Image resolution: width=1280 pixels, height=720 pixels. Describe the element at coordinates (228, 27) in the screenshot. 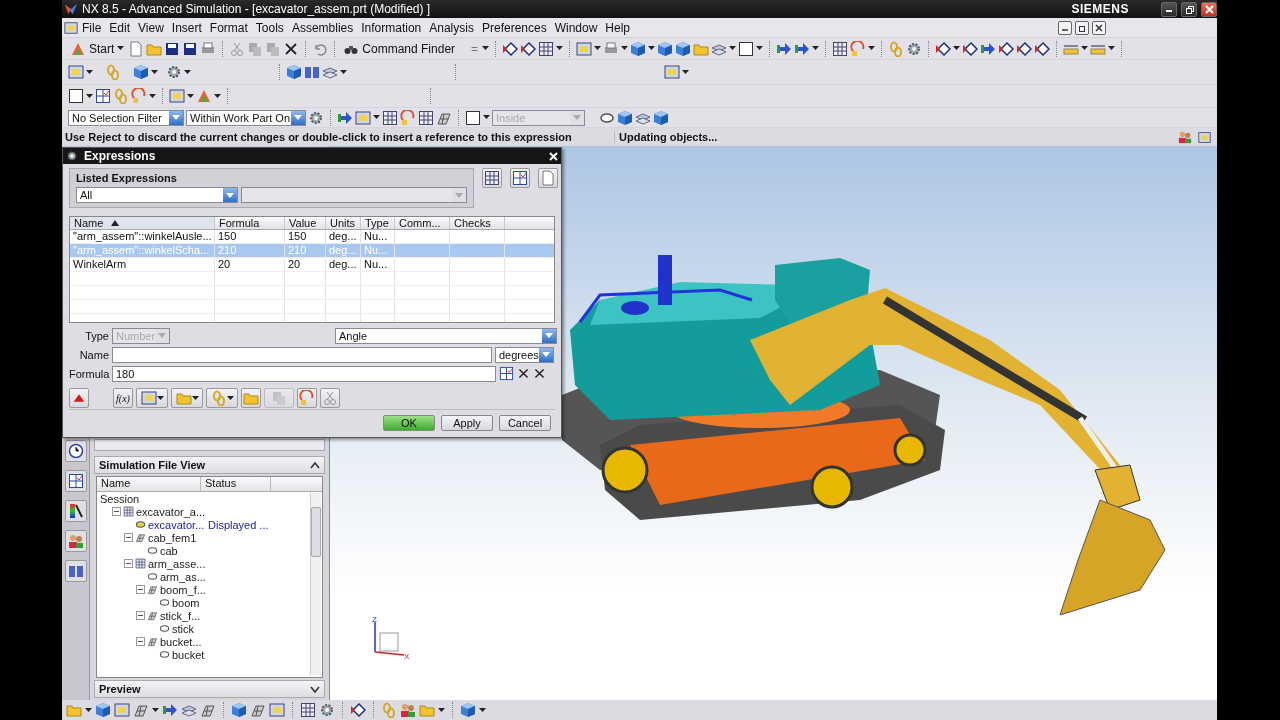

I see `menu-item: Format` at that location.